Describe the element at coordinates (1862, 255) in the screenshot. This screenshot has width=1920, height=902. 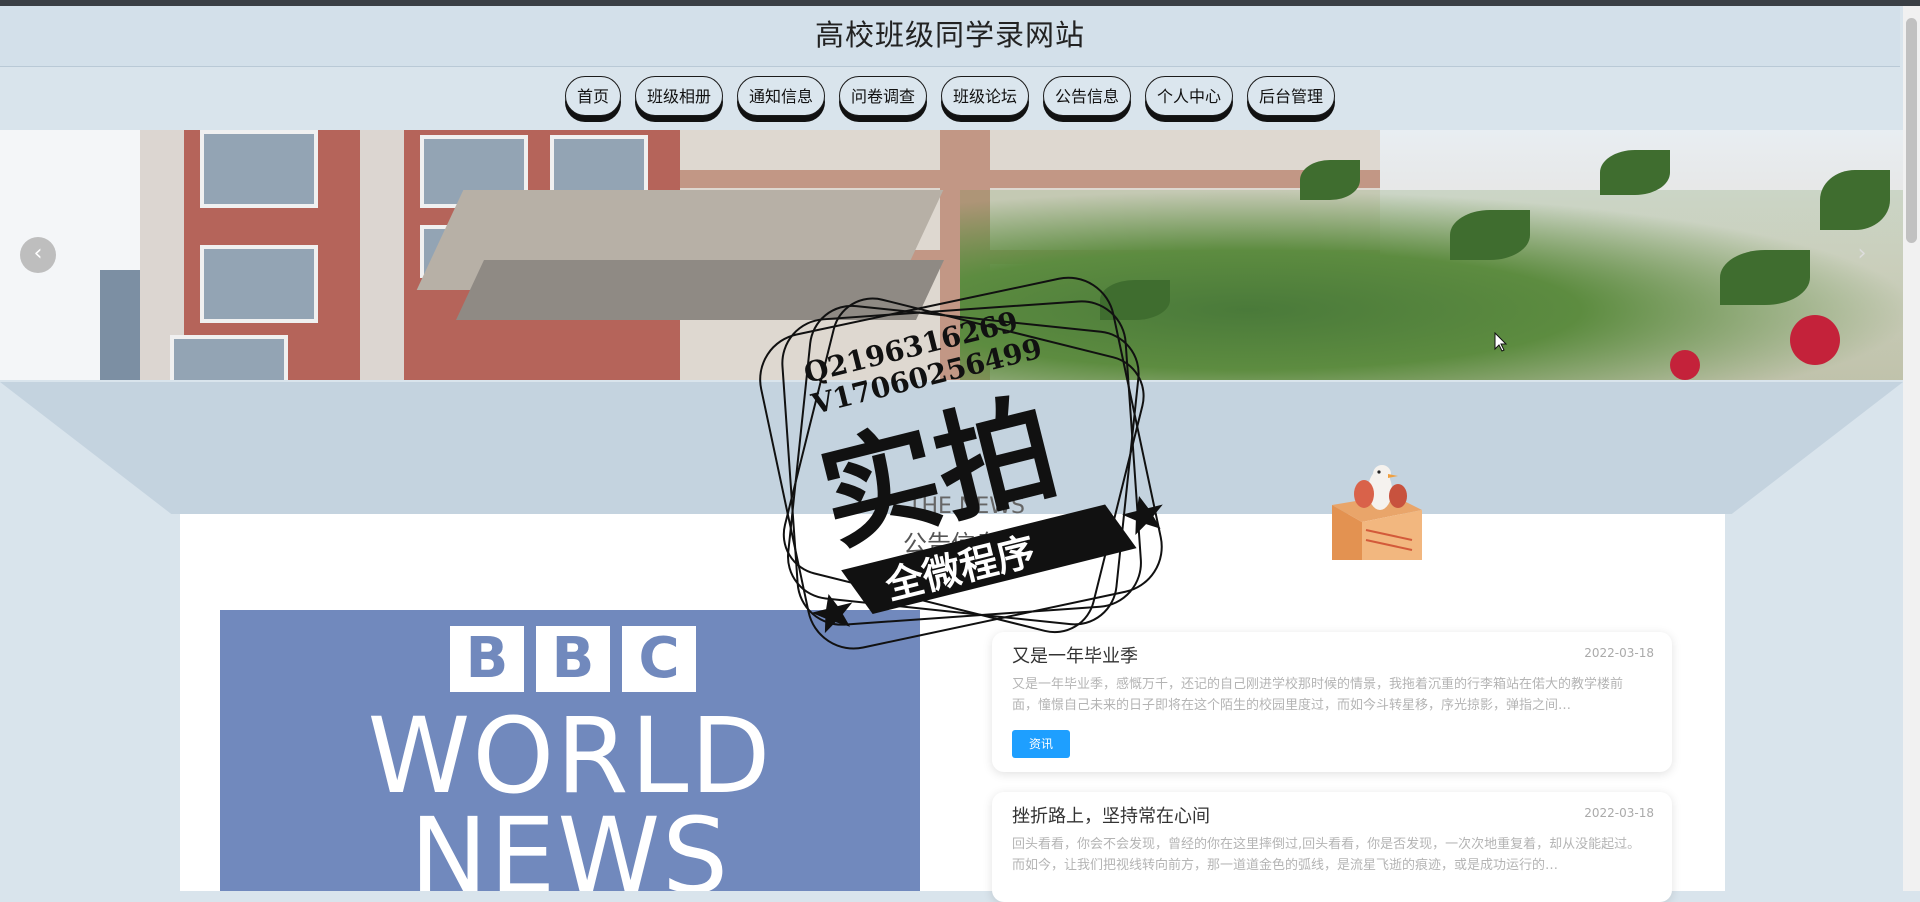
I see `carousel-next-button: ›` at that location.